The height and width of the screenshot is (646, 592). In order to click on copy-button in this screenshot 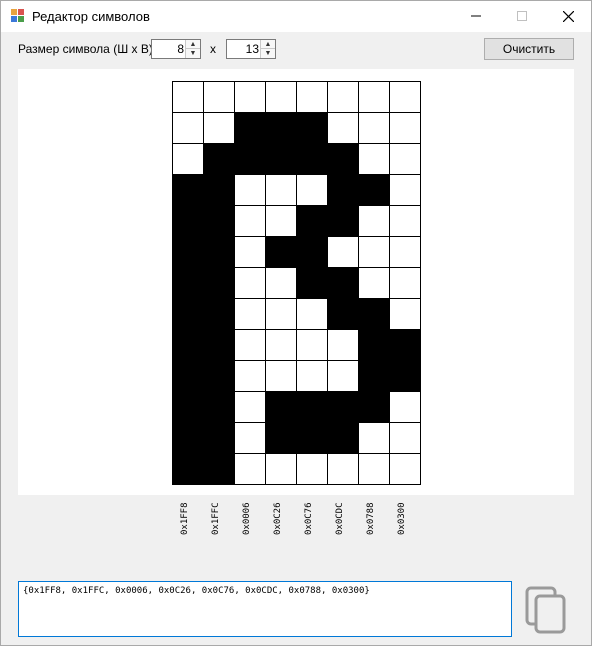, I will do `click(546, 610)`.